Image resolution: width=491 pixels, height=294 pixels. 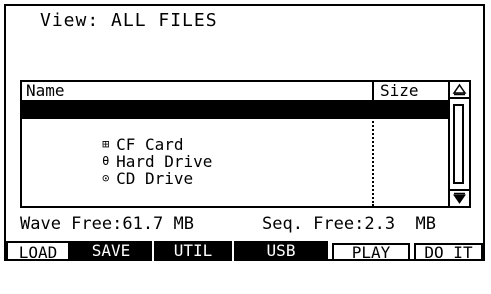 I want to click on wave-free-readout: Wave Free:61.7 MB, so click(x=107, y=224).